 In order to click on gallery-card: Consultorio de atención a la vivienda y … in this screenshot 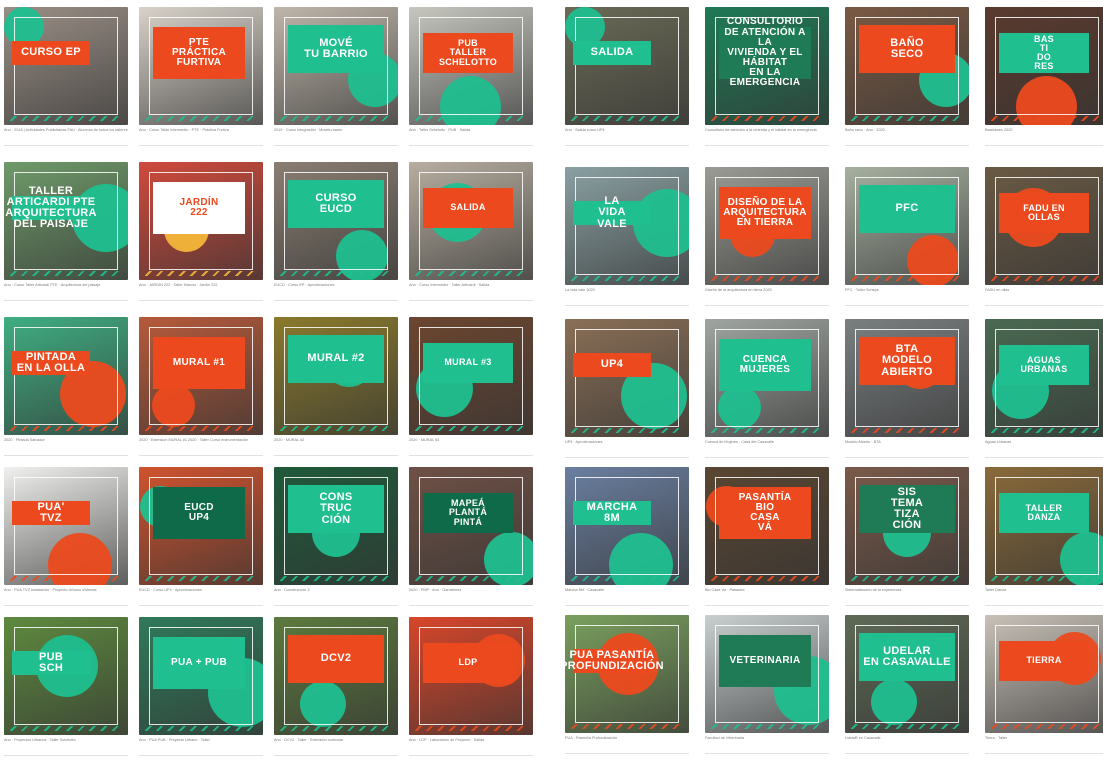, I will do `click(767, 75)`.